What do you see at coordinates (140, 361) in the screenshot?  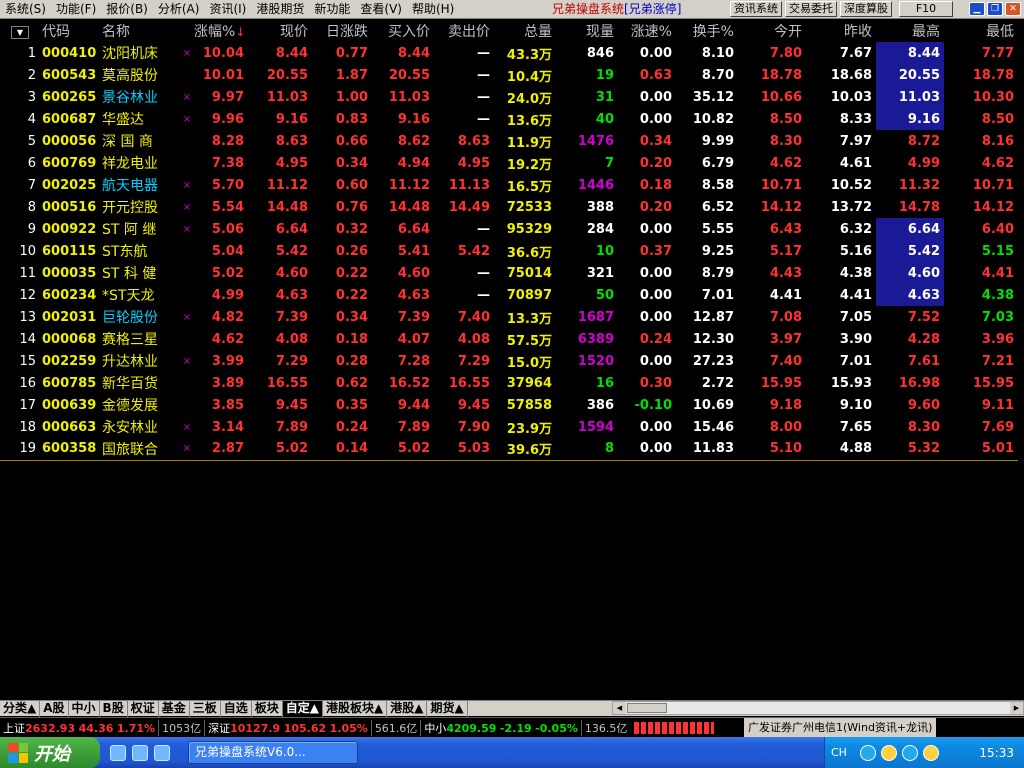 I see `stock-name: 升达林业` at bounding box center [140, 361].